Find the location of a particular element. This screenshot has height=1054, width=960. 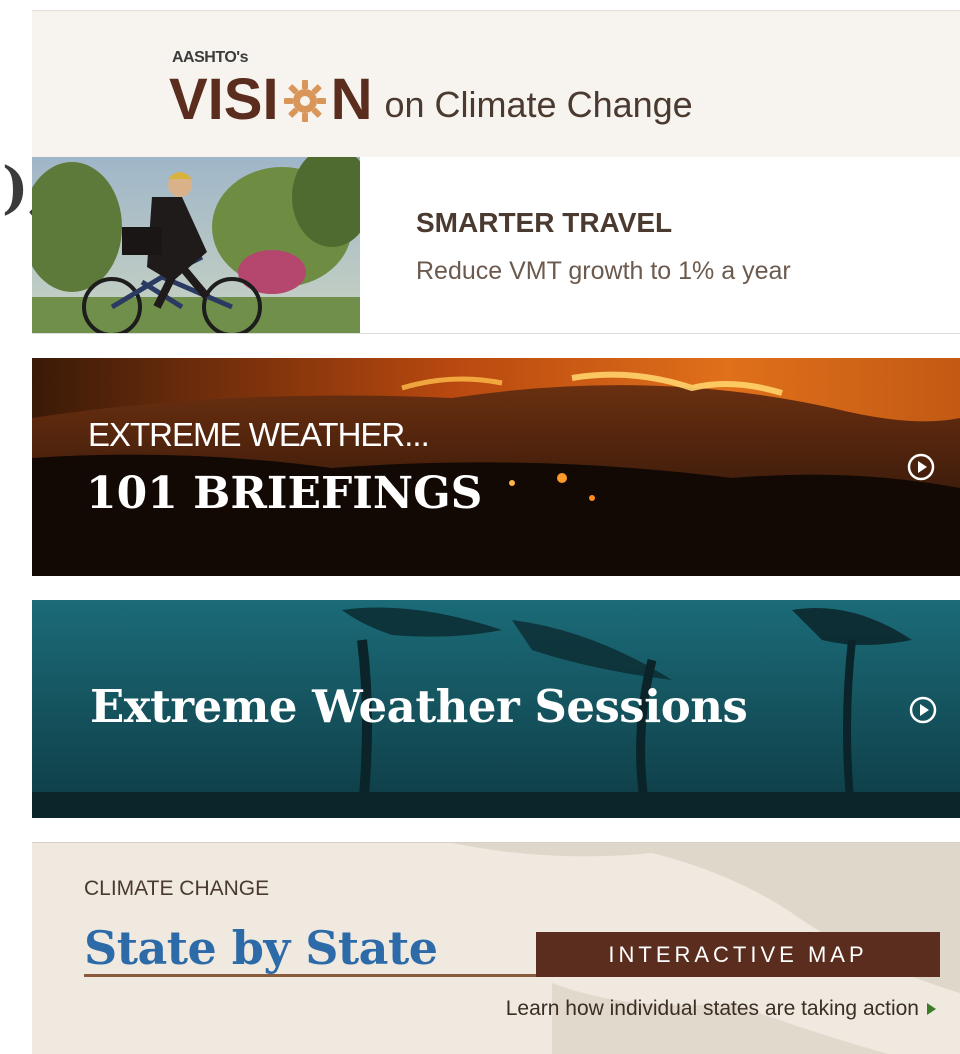

sun-gear-icon is located at coordinates (304, 101).